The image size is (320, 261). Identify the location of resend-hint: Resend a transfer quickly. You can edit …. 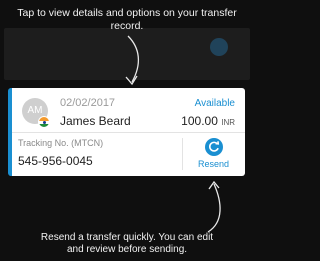
(127, 244).